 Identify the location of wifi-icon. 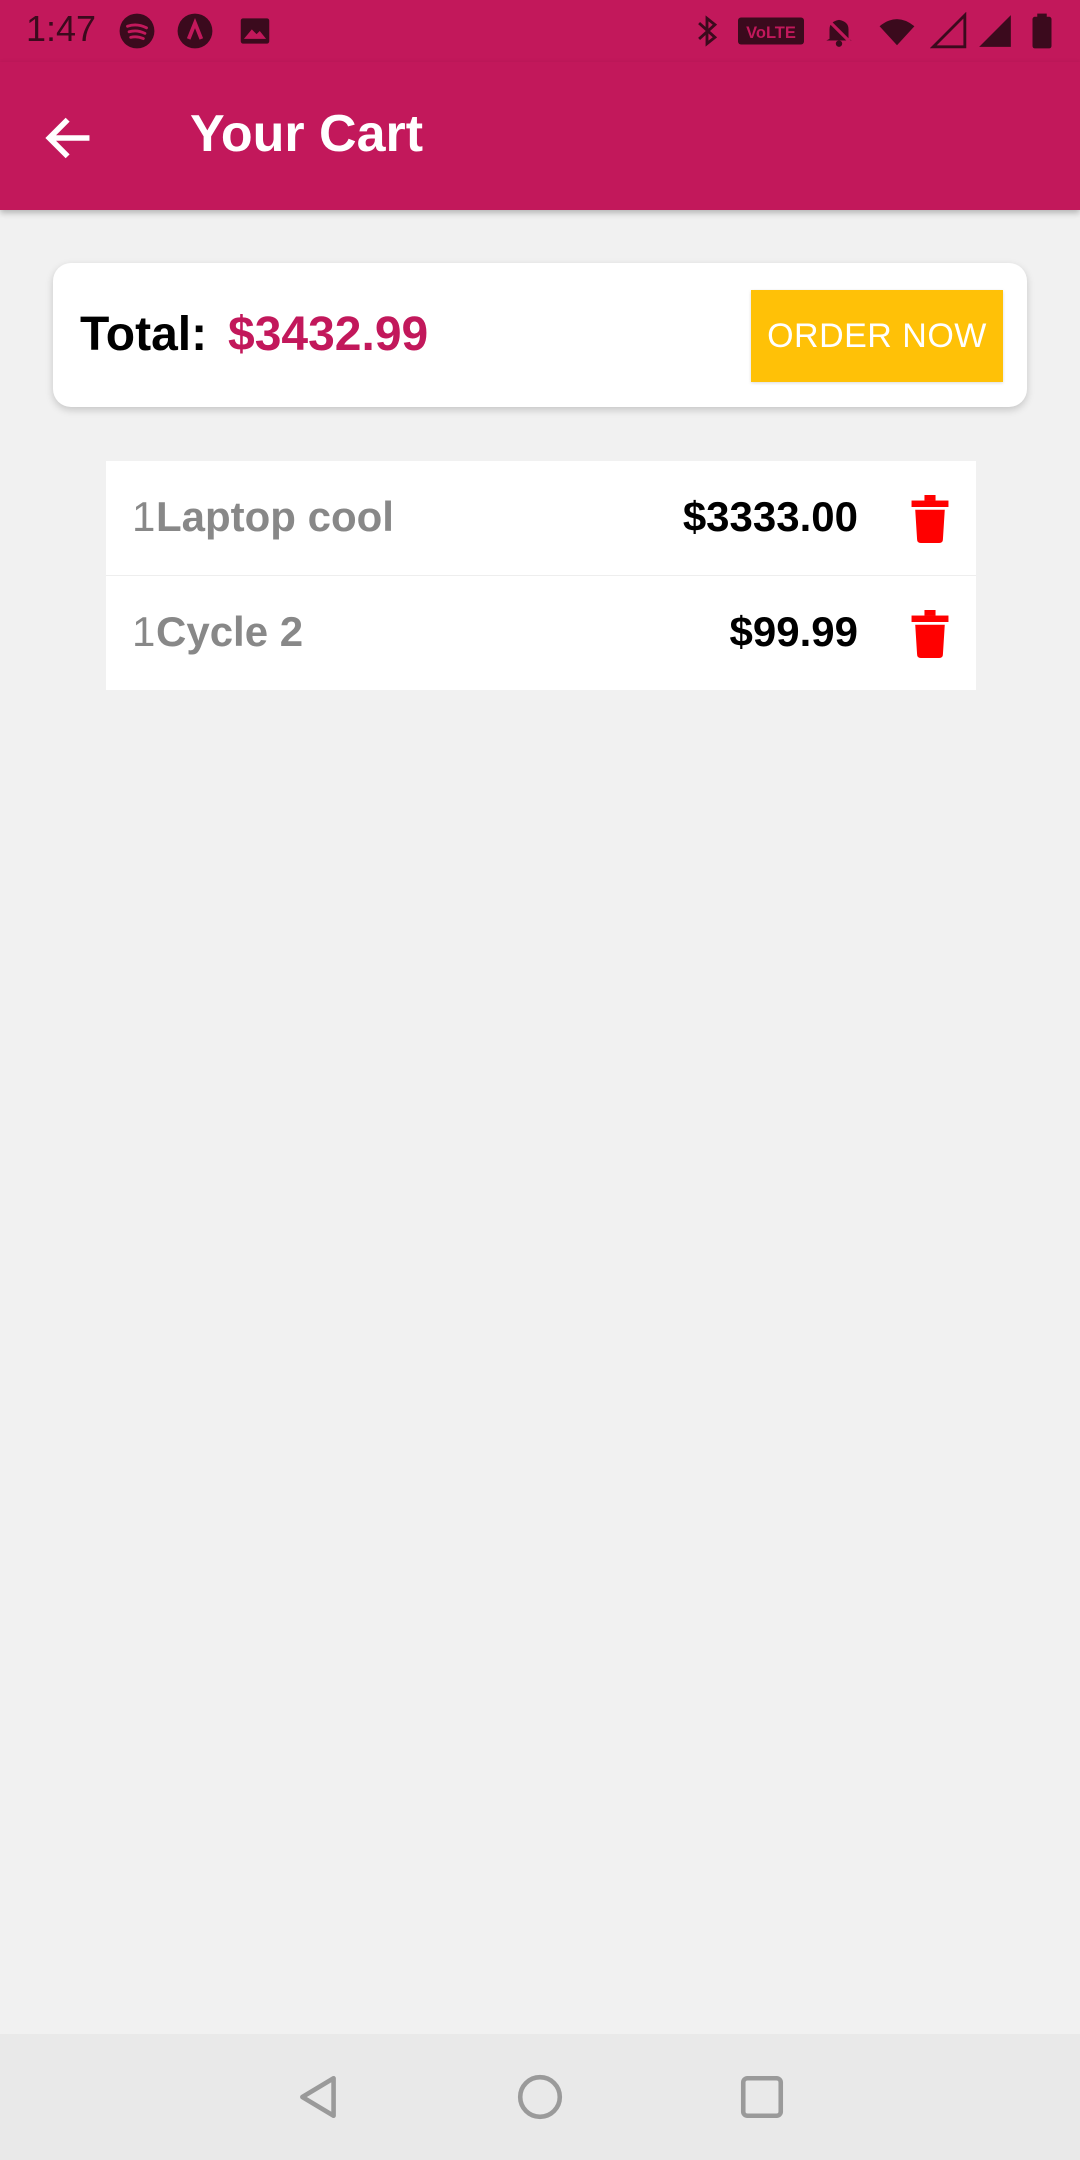
(897, 31).